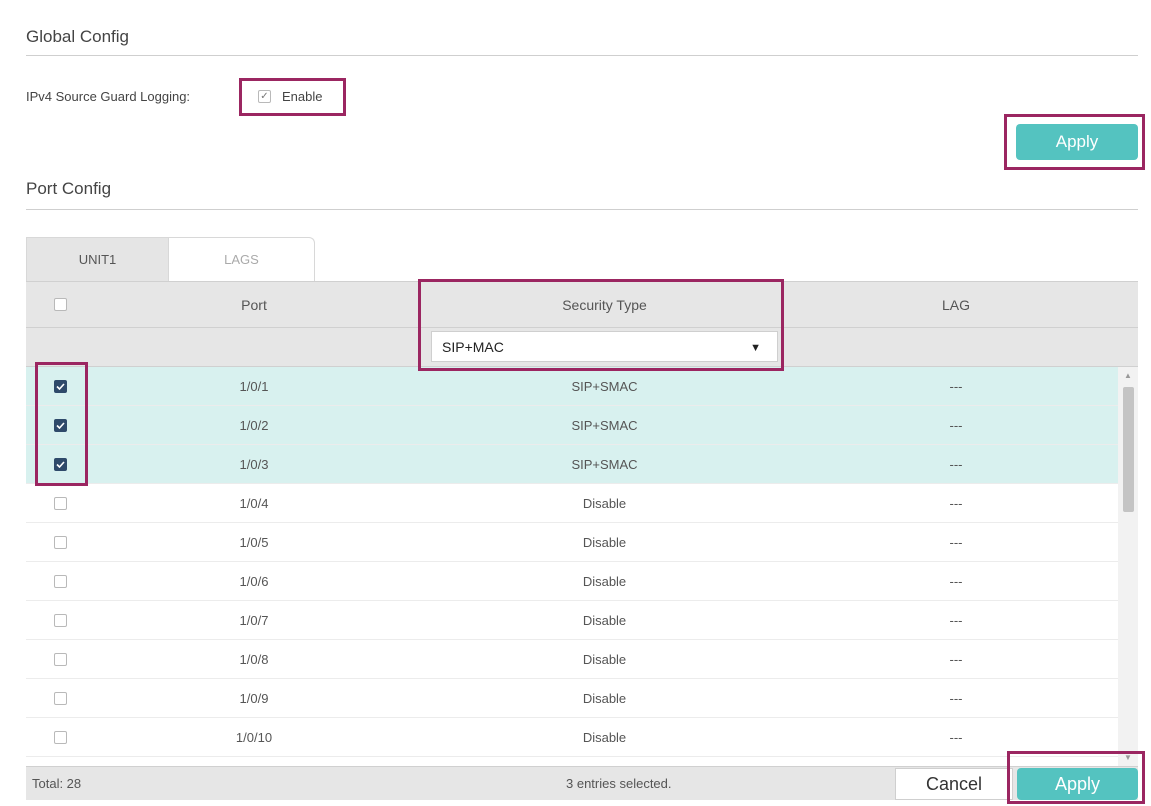  Describe the element at coordinates (292, 97) in the screenshot. I see `highlight-enable` at that location.